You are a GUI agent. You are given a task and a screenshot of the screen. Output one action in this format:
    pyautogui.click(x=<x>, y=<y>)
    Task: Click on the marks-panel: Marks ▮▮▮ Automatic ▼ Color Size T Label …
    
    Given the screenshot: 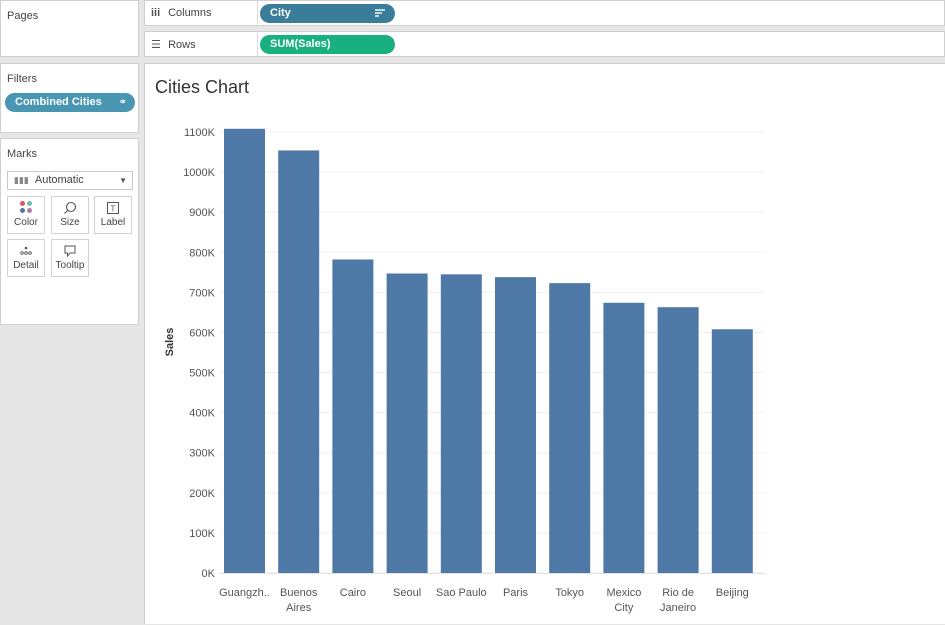 What is the action you would take?
    pyautogui.click(x=69, y=231)
    